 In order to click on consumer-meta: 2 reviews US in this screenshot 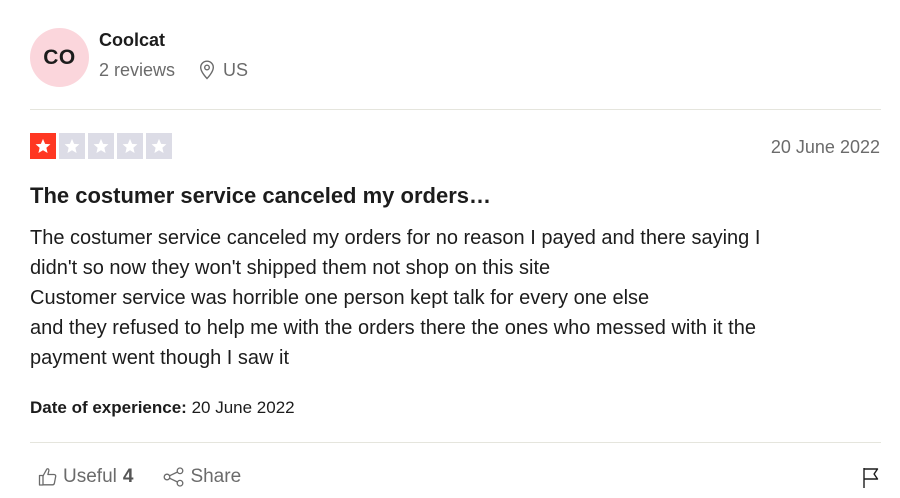, I will do `click(173, 70)`.